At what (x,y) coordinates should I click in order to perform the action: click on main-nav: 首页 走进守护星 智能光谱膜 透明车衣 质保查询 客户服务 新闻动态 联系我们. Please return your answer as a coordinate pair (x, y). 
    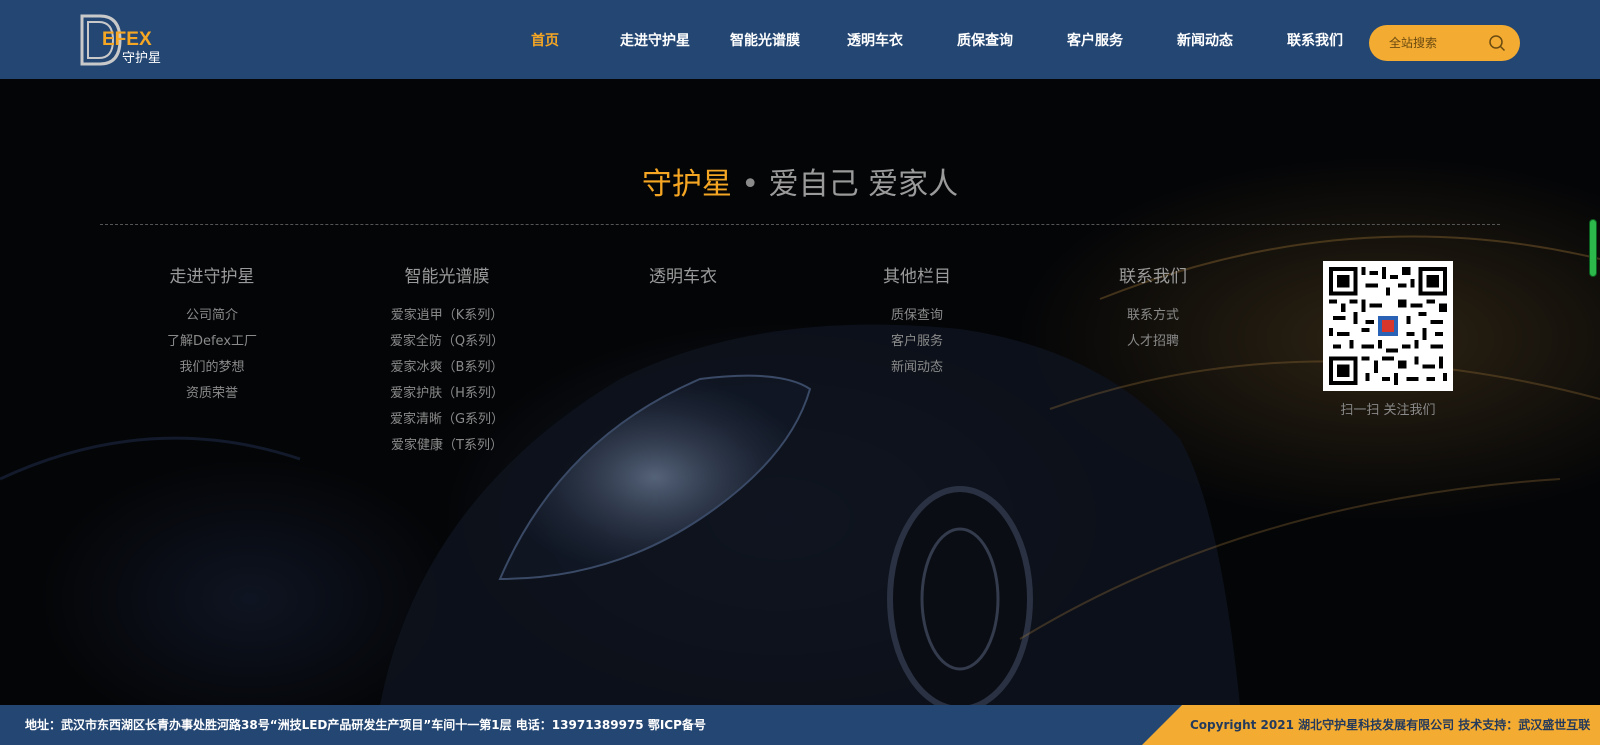
    Looking at the image, I should click on (930, 39).